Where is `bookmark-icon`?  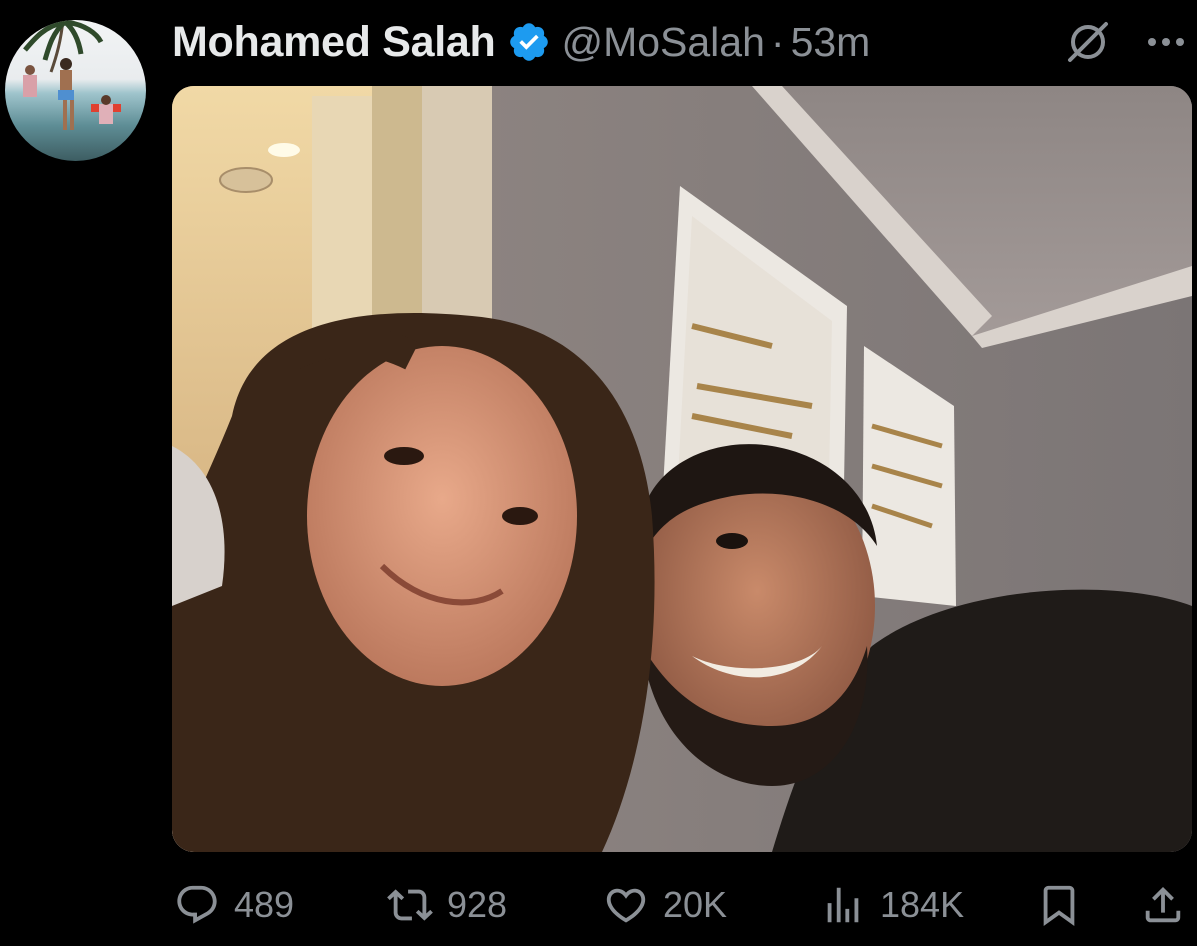 bookmark-icon is located at coordinates (1059, 905).